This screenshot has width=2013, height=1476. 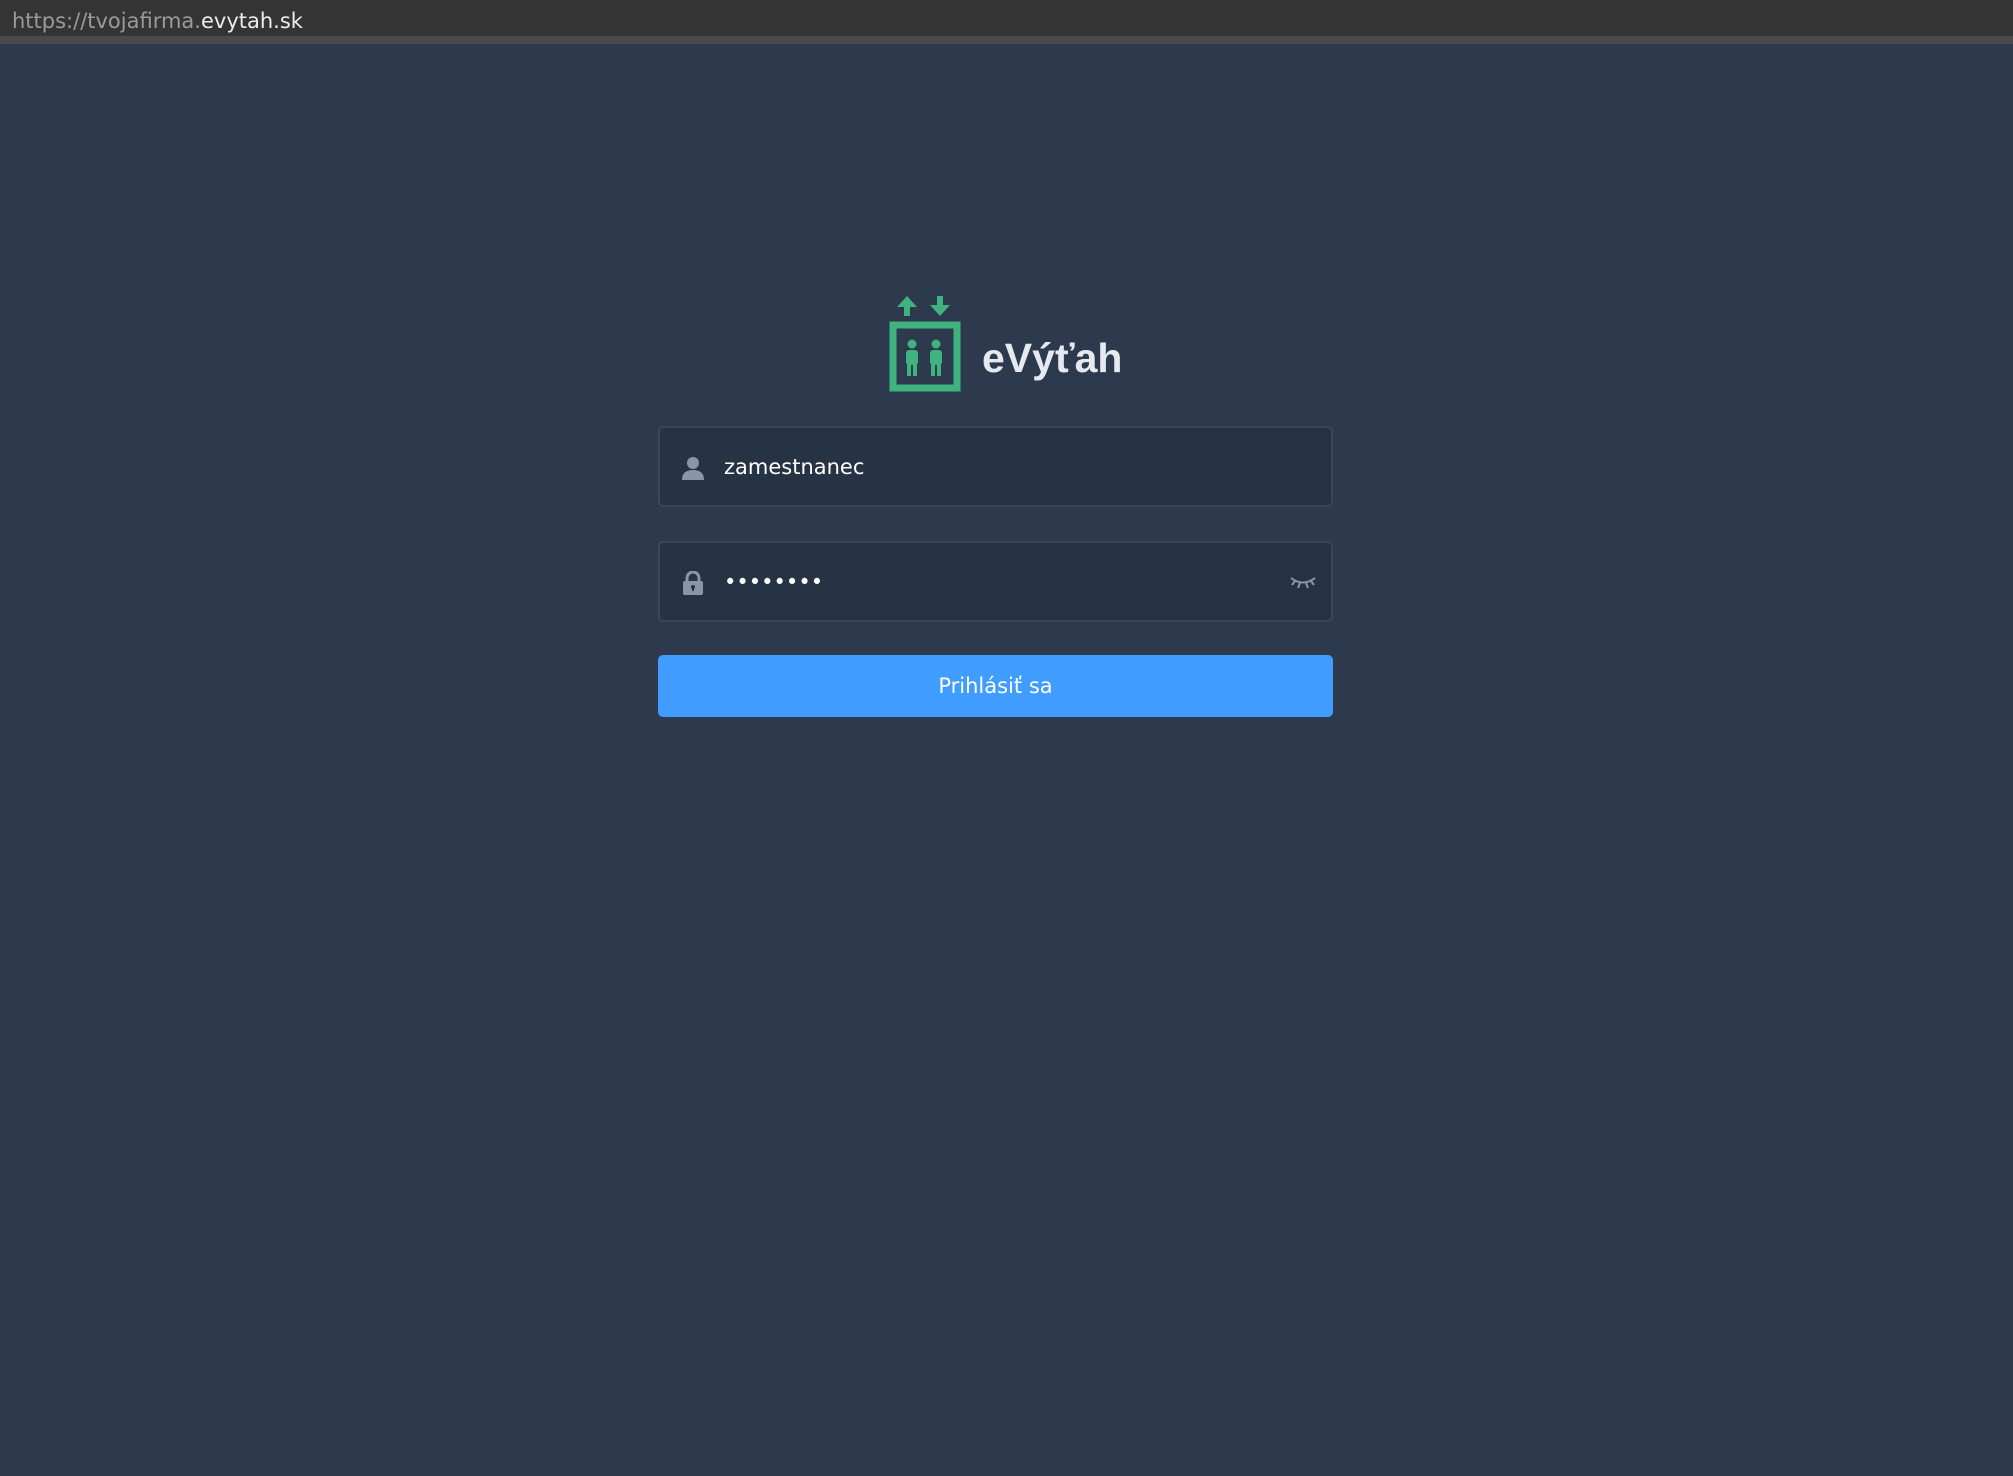 I want to click on url-domain: evytah.sk, so click(x=251, y=21).